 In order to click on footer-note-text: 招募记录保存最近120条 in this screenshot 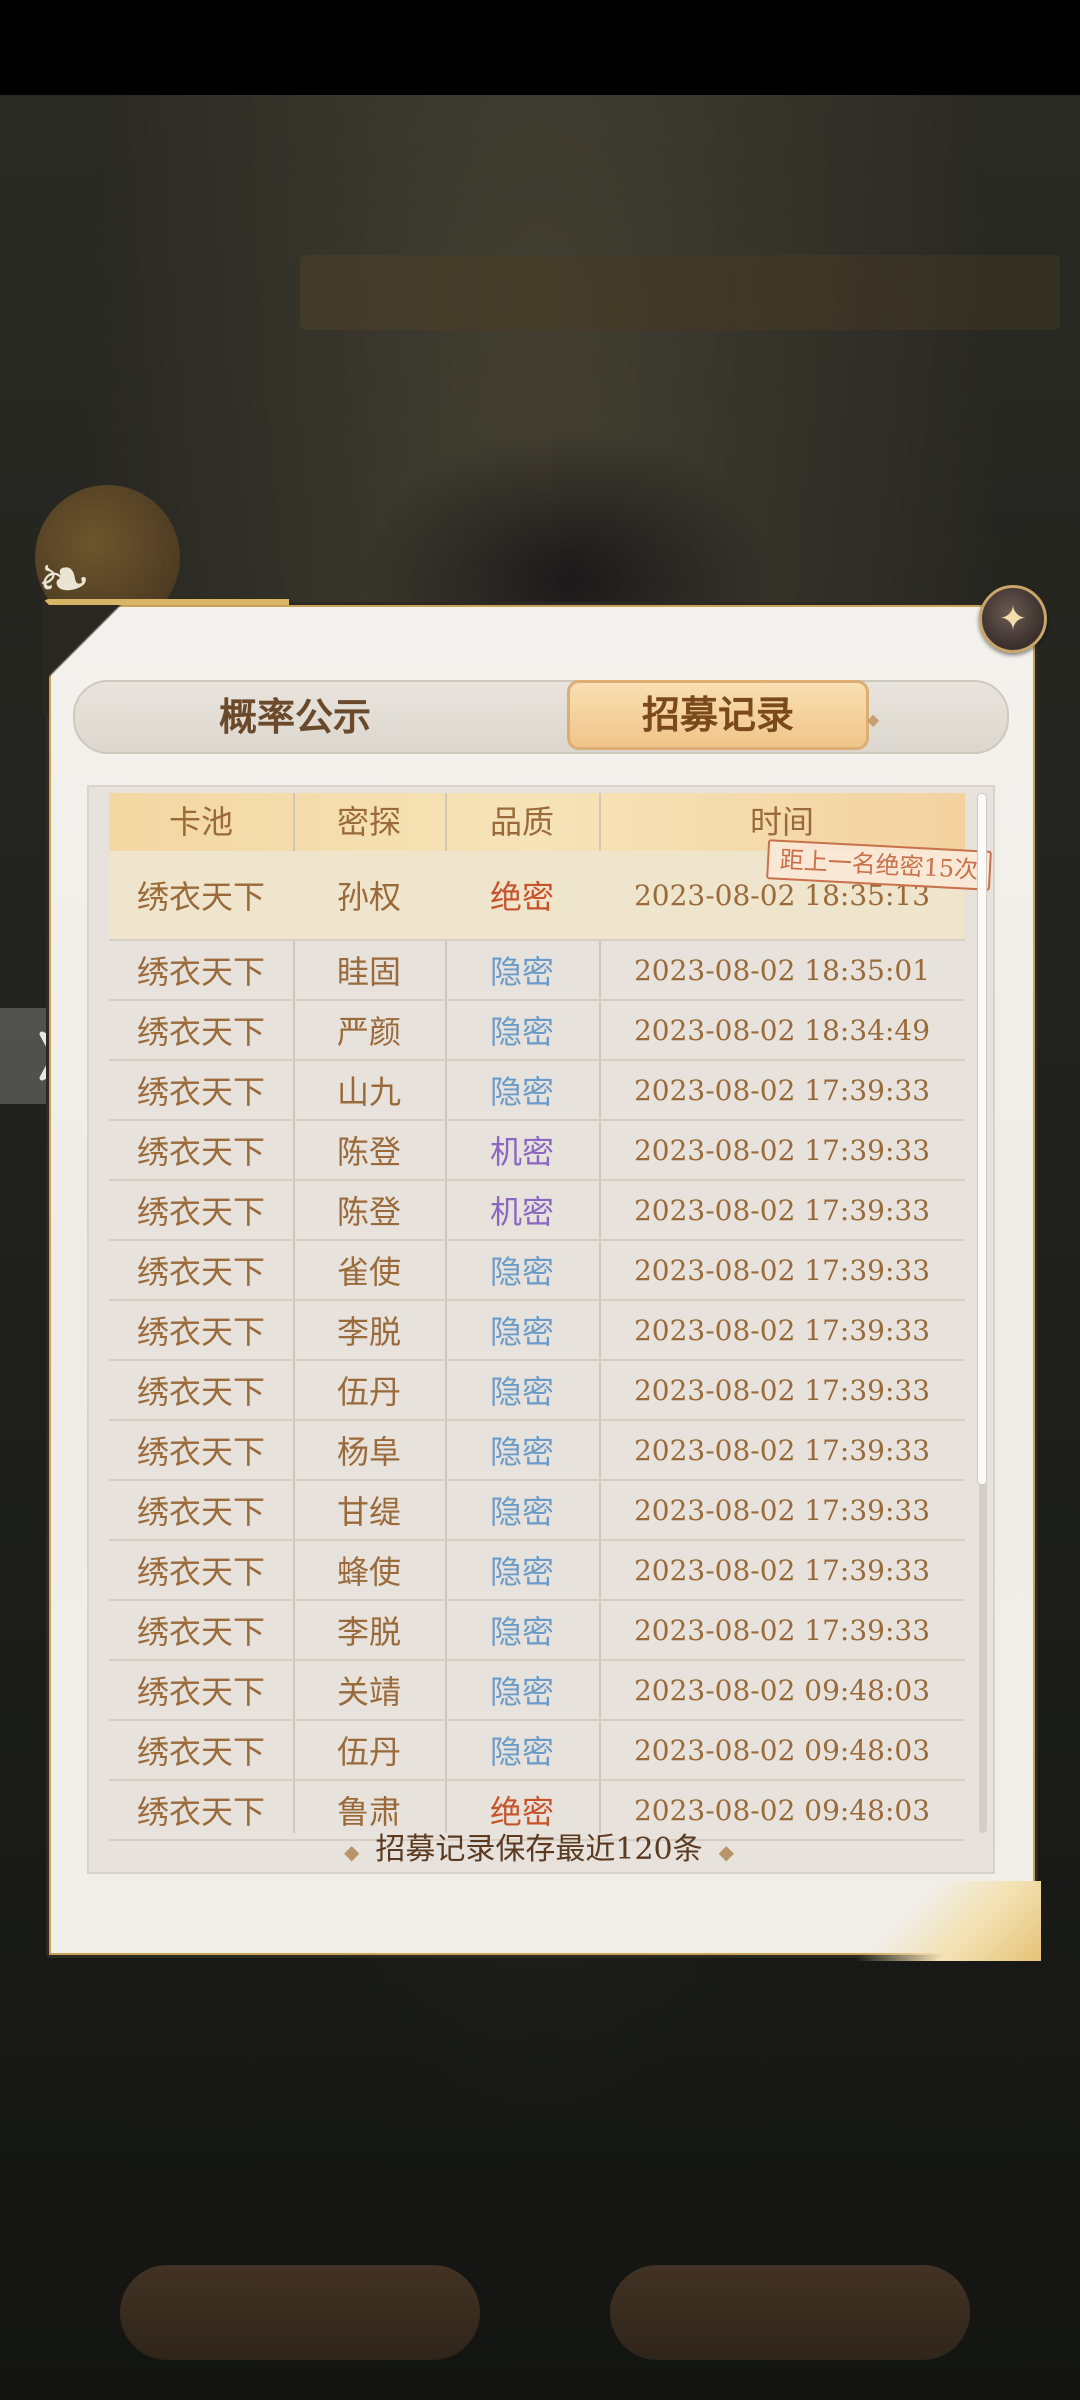, I will do `click(539, 1849)`.